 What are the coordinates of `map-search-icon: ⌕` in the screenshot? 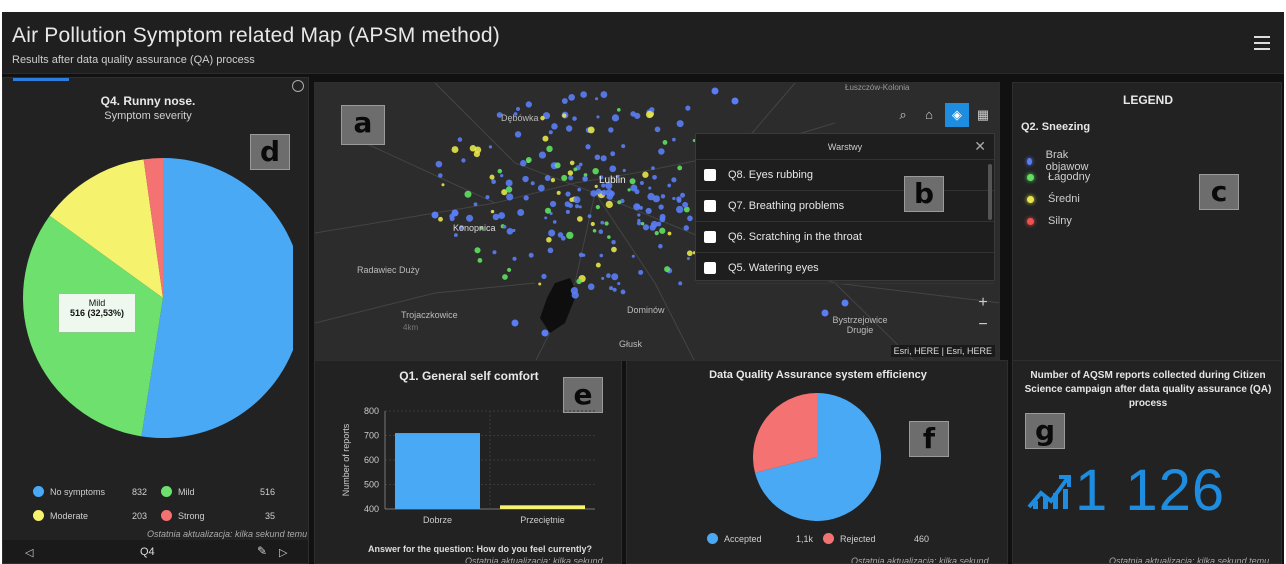 It's located at (903, 115).